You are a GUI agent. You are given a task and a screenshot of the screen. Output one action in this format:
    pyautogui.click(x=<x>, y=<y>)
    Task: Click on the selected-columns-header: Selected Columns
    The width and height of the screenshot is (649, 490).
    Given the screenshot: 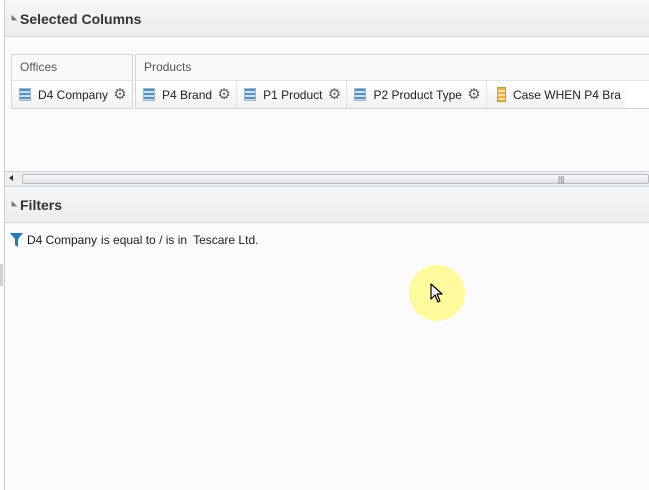 What is the action you would take?
    pyautogui.click(x=327, y=19)
    